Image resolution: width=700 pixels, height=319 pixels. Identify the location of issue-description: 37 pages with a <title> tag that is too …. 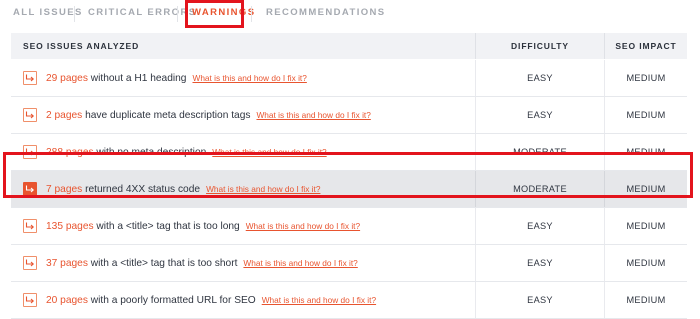
(202, 263).